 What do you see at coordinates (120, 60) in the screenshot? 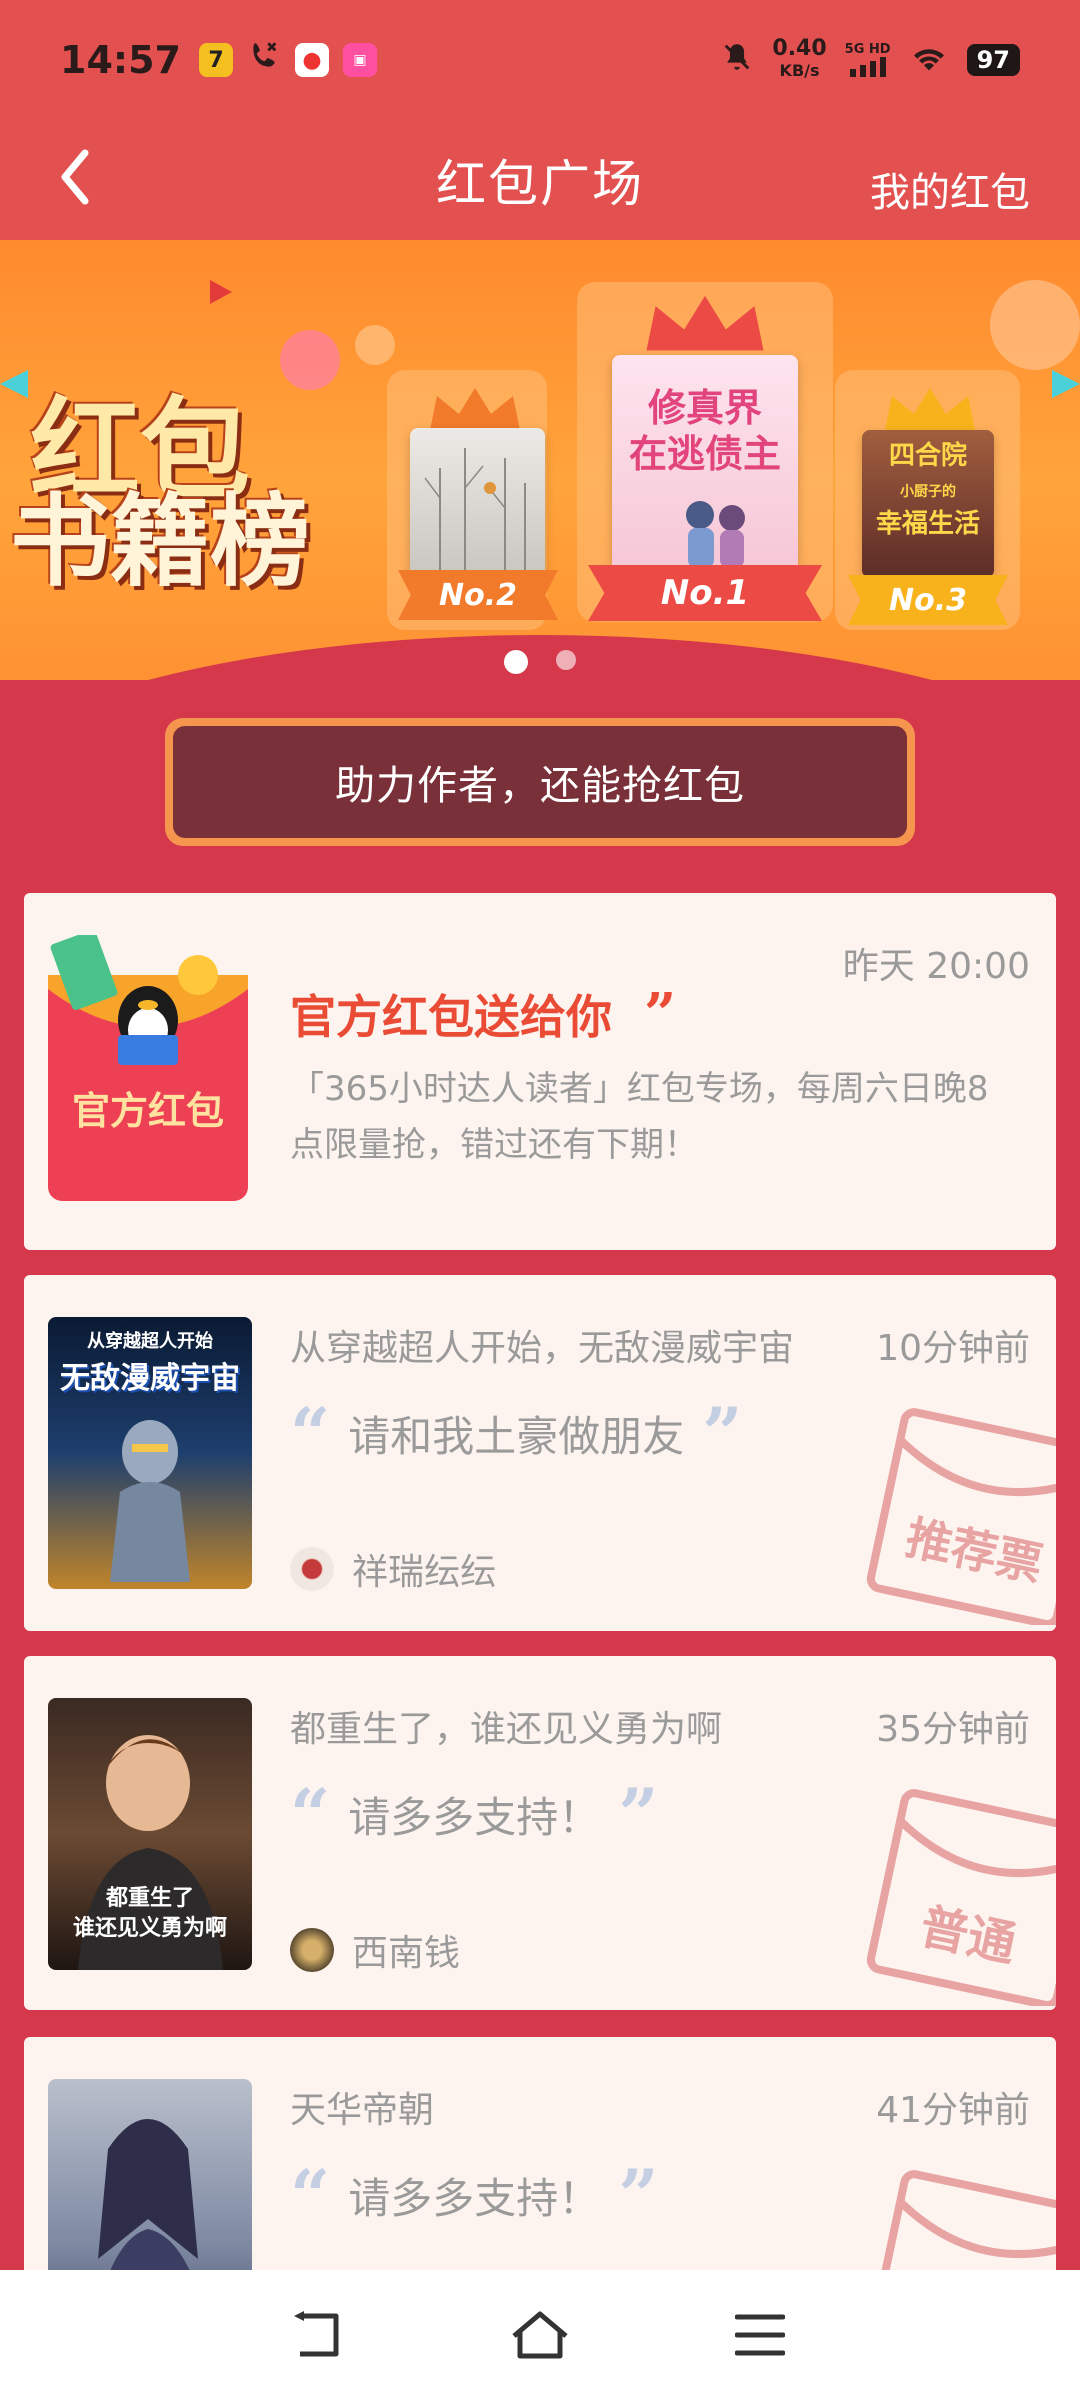
I see `status-time: 14:57` at bounding box center [120, 60].